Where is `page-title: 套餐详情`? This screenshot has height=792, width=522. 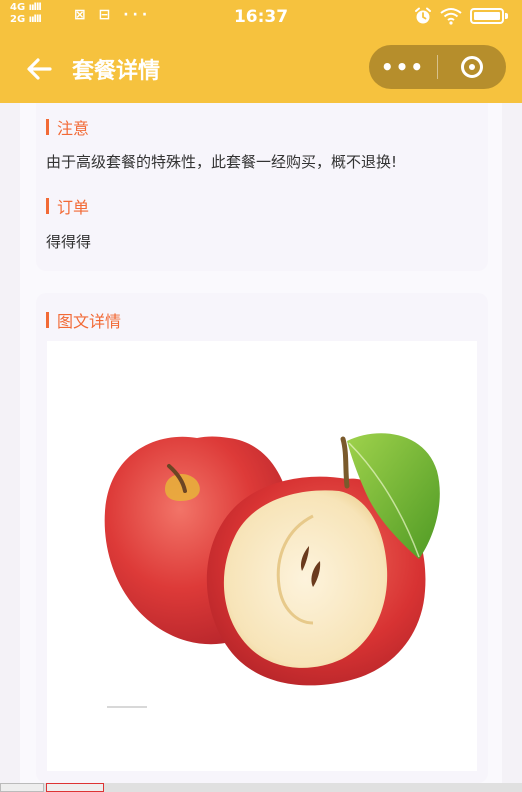 page-title: 套餐详情 is located at coordinates (116, 71).